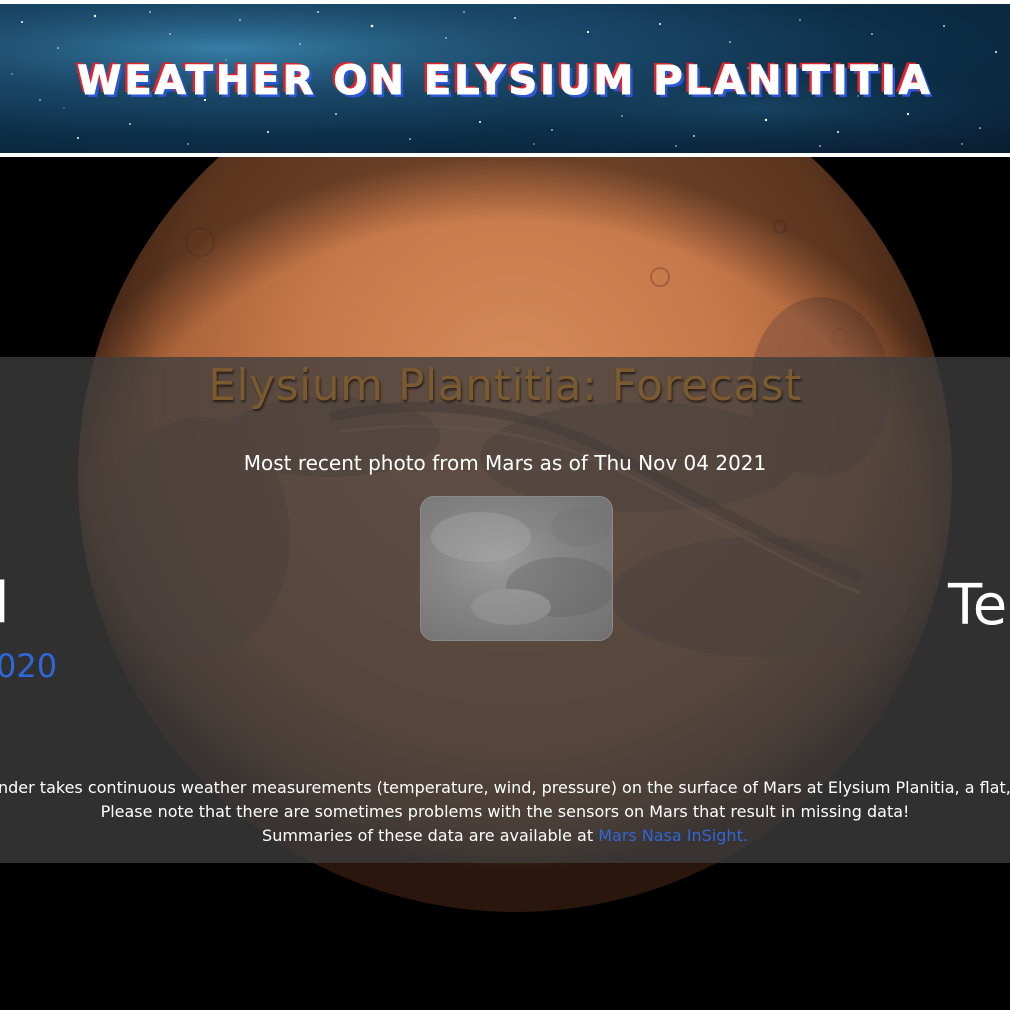 This screenshot has width=1010, height=1010. What do you see at coordinates (430, 835) in the screenshot?
I see `description-line-3-text: Summaries of these data are available at` at bounding box center [430, 835].